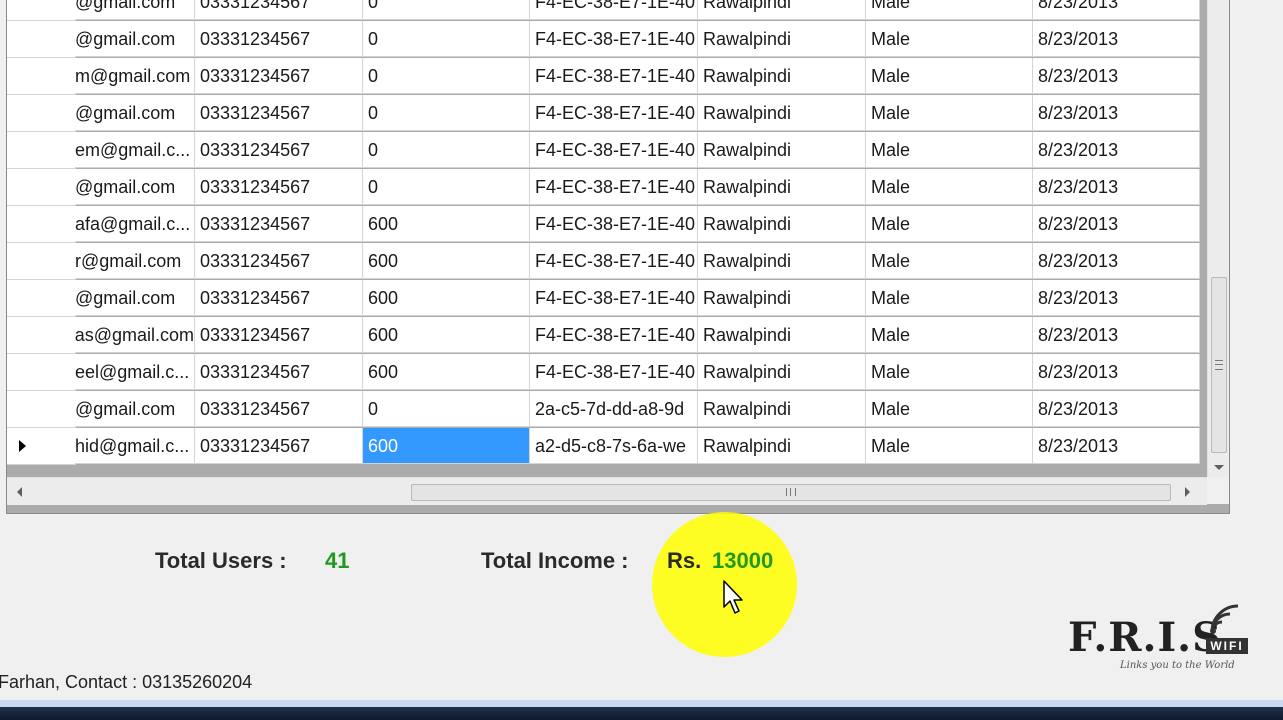 Image resolution: width=1283 pixels, height=720 pixels. What do you see at coordinates (1187, 492) in the screenshot?
I see `scroll-right-arrow-icon` at bounding box center [1187, 492].